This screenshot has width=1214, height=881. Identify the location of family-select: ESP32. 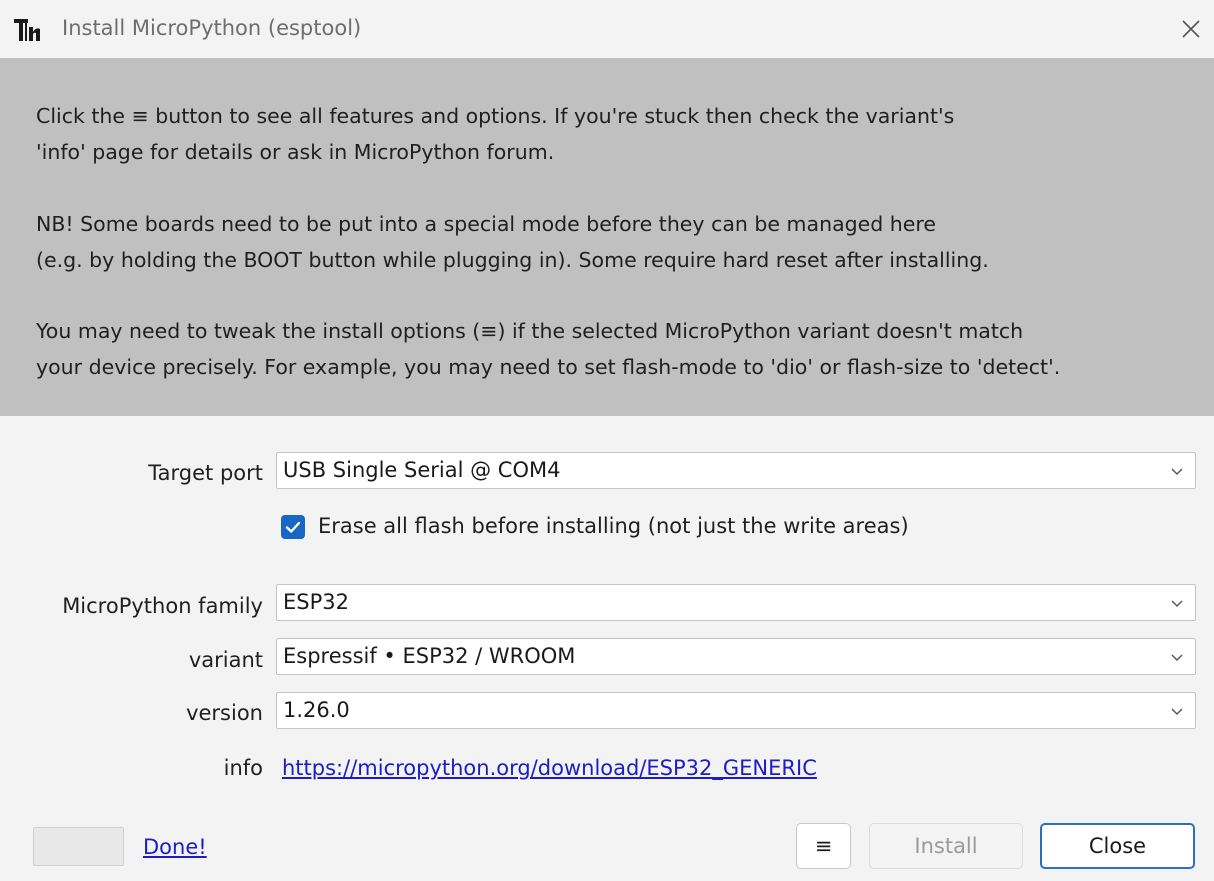
(736, 602).